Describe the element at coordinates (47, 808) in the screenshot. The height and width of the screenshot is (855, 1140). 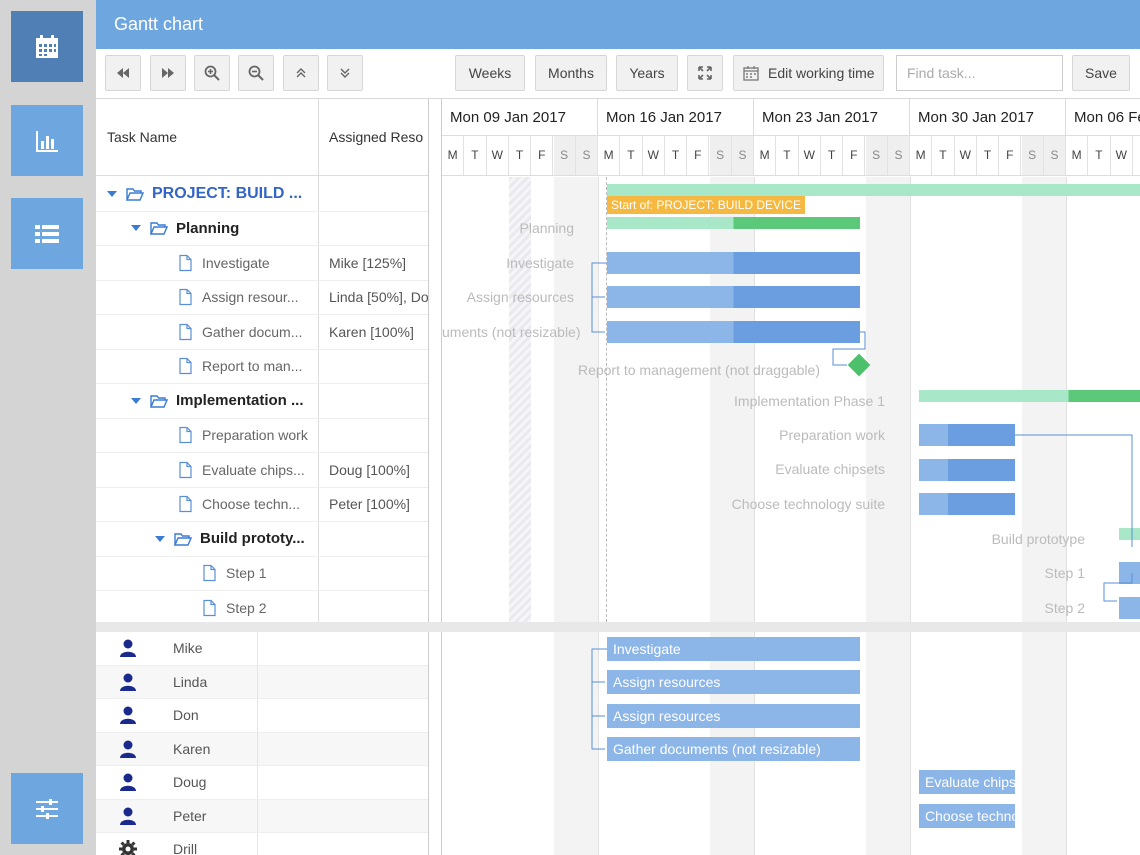
I see `settings-button` at that location.